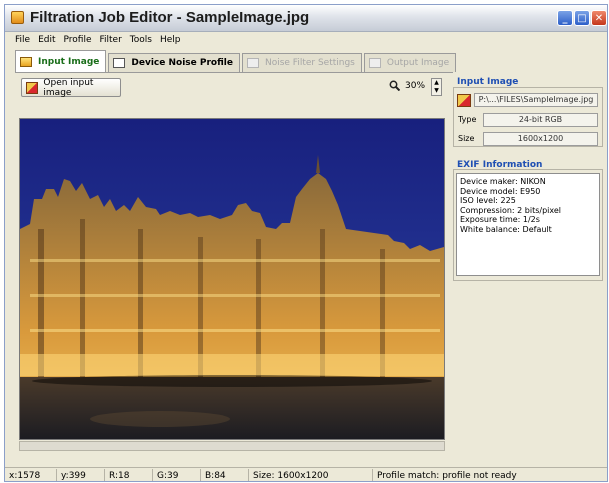  What do you see at coordinates (81, 475) in the screenshot?
I see `status-y: y:399` at bounding box center [81, 475].